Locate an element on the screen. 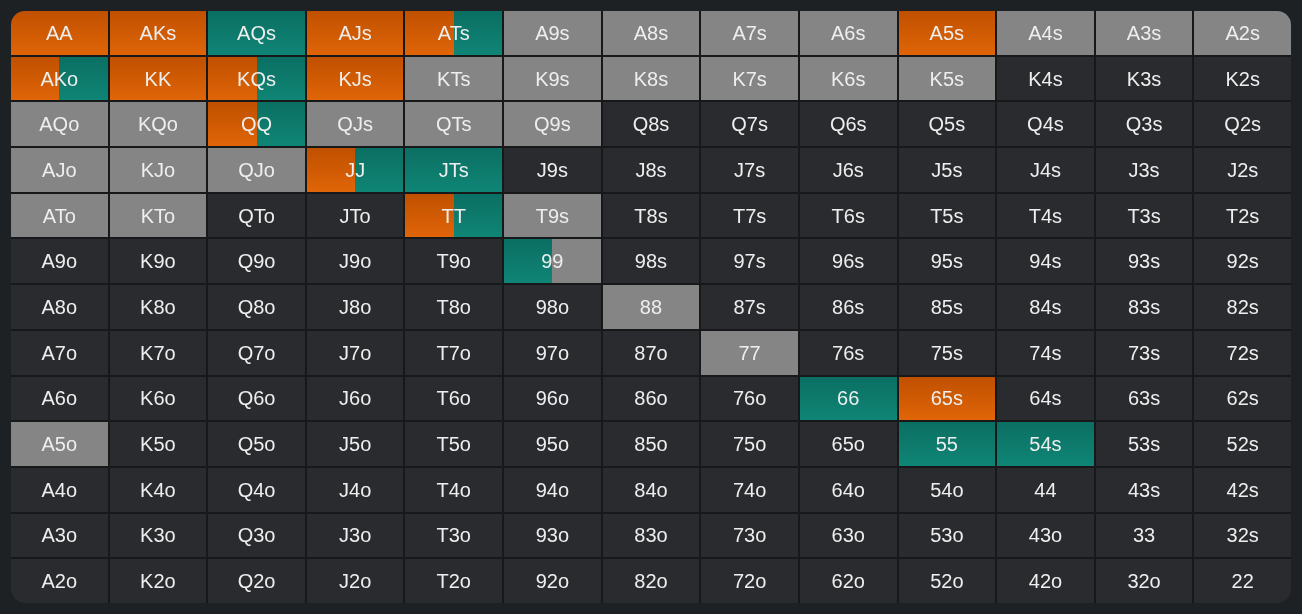 The image size is (1302, 614). hand-cell: 54o is located at coordinates (947, 489).